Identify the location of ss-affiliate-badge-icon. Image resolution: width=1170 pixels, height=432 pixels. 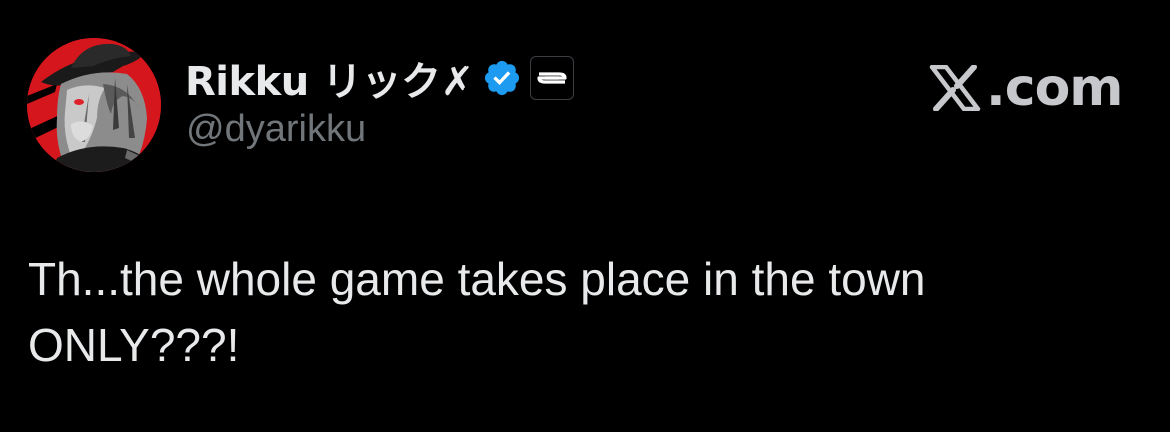
(551, 78).